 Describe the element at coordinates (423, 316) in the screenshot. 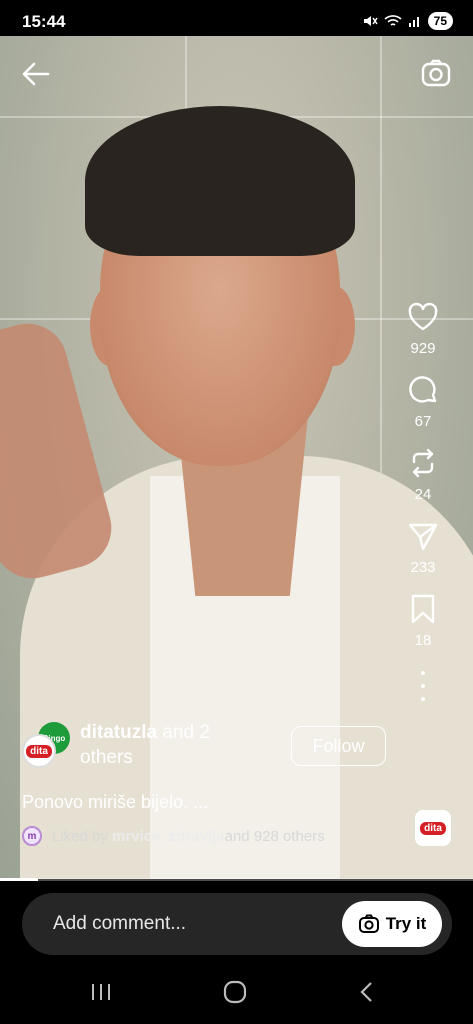

I see `heart-icon` at that location.